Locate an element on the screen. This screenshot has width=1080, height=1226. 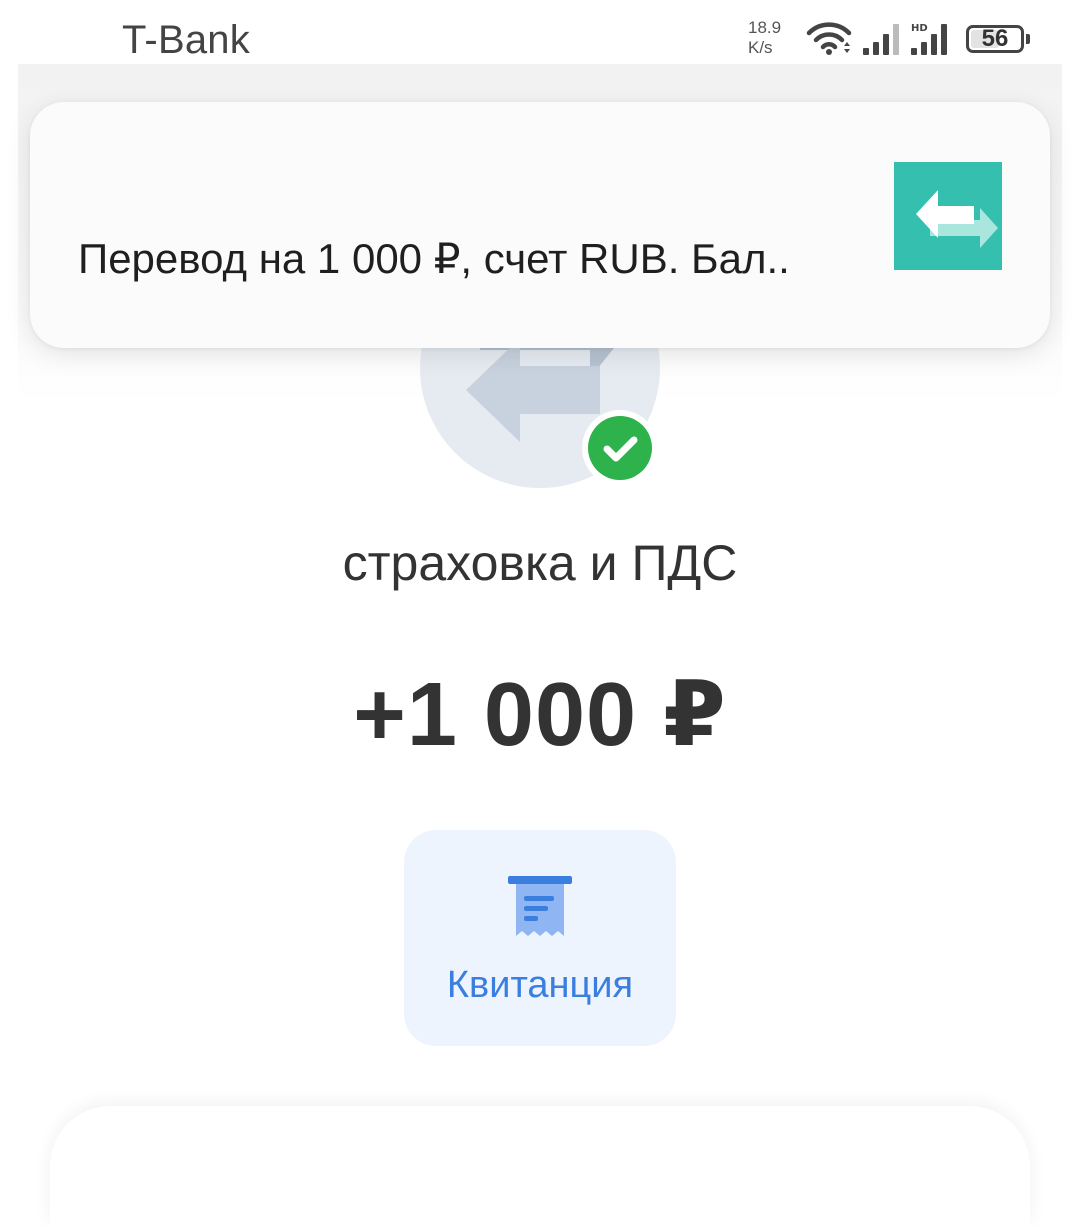
success-badge is located at coordinates (620, 448).